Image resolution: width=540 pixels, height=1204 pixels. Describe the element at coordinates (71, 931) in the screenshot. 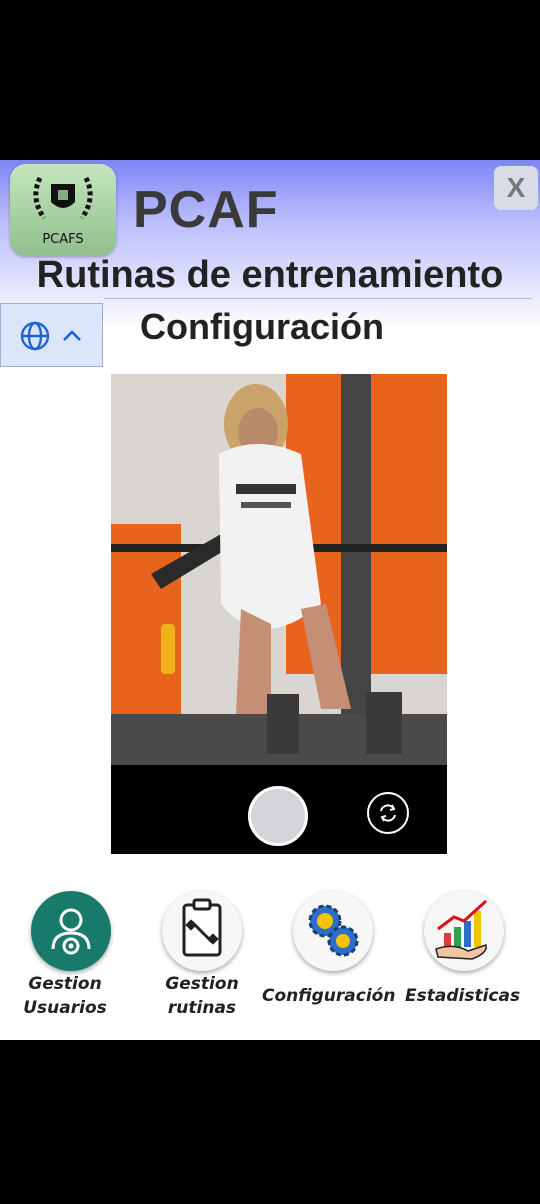

I see `user-gear-icon` at that location.